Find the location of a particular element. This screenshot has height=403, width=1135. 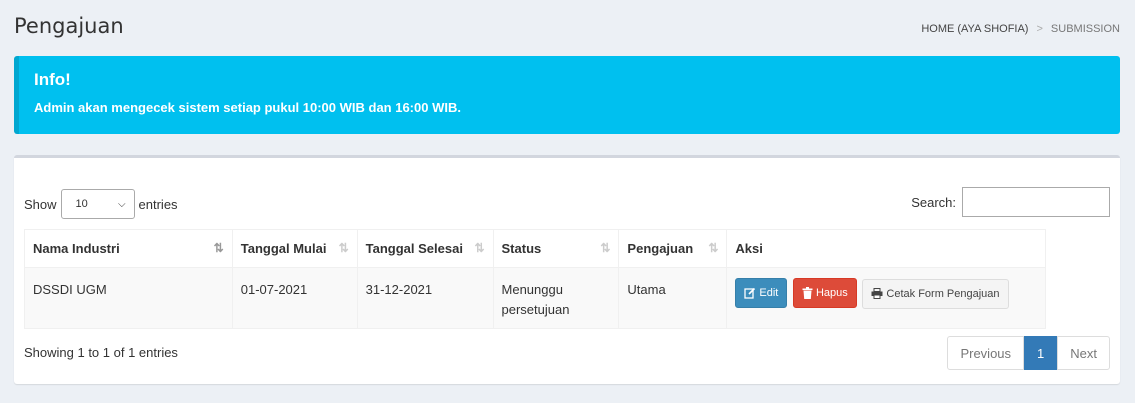

breadcrumb-current: SUBMISSION is located at coordinates (1085, 29).